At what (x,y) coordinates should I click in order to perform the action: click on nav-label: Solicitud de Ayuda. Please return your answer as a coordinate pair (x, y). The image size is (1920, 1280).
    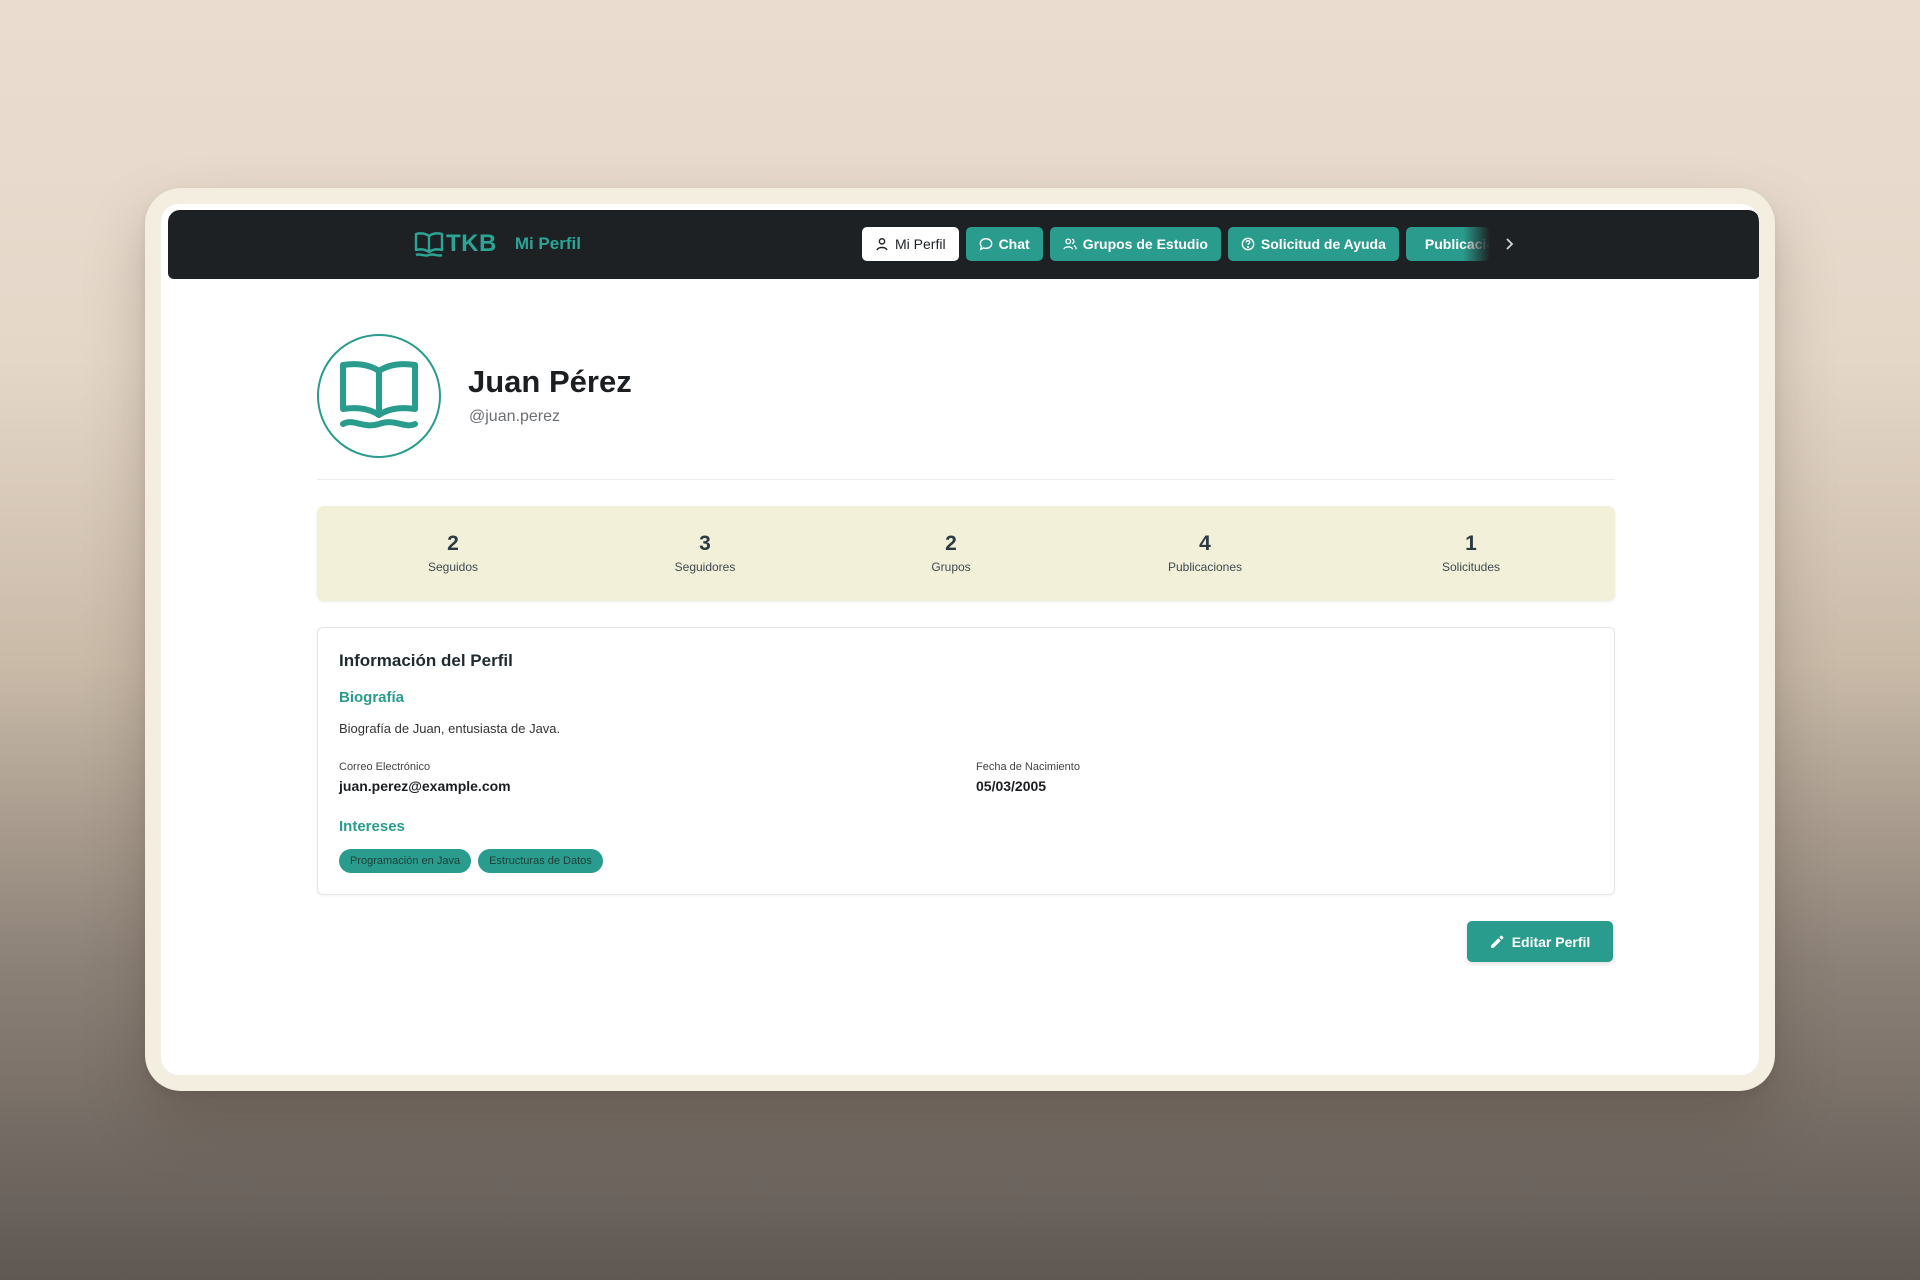
    Looking at the image, I should click on (1323, 244).